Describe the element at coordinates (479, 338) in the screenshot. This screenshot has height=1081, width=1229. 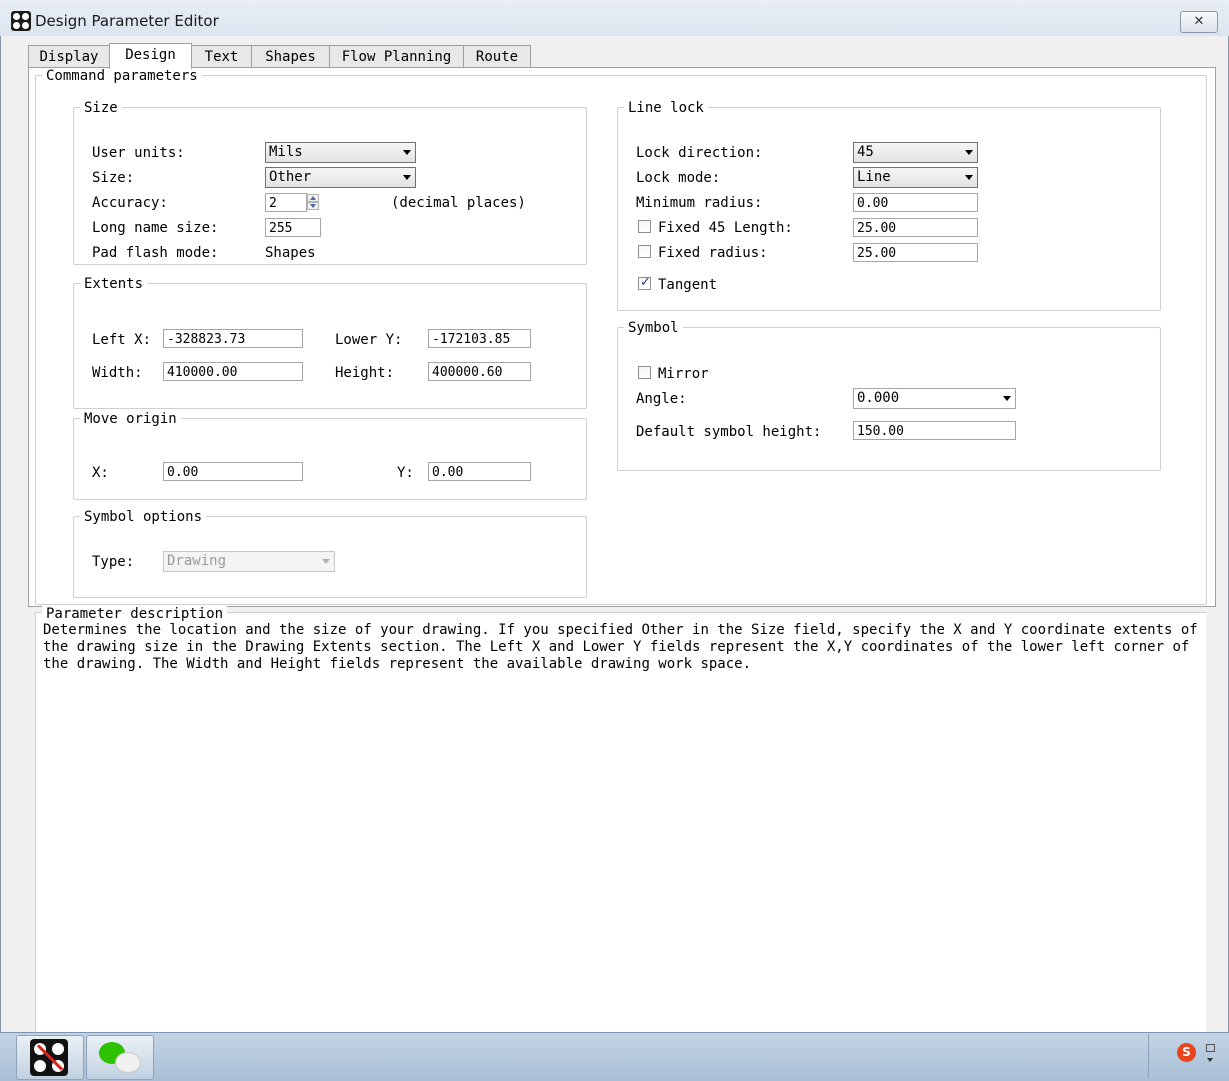
I see `lower-y-input: -172103.85` at that location.